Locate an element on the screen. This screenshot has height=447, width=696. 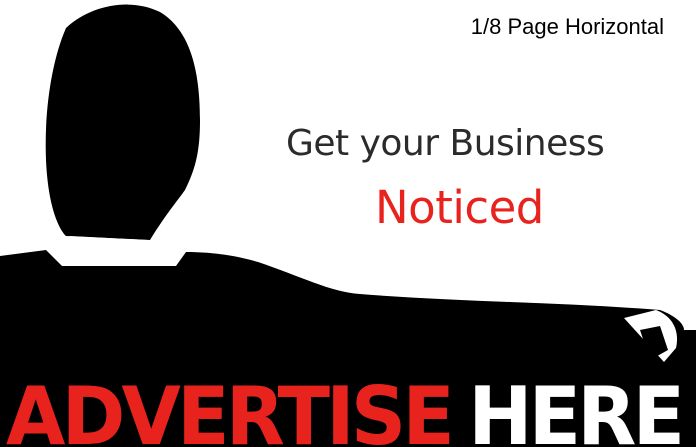
banner-word-here: HERE is located at coordinates (576, 408).